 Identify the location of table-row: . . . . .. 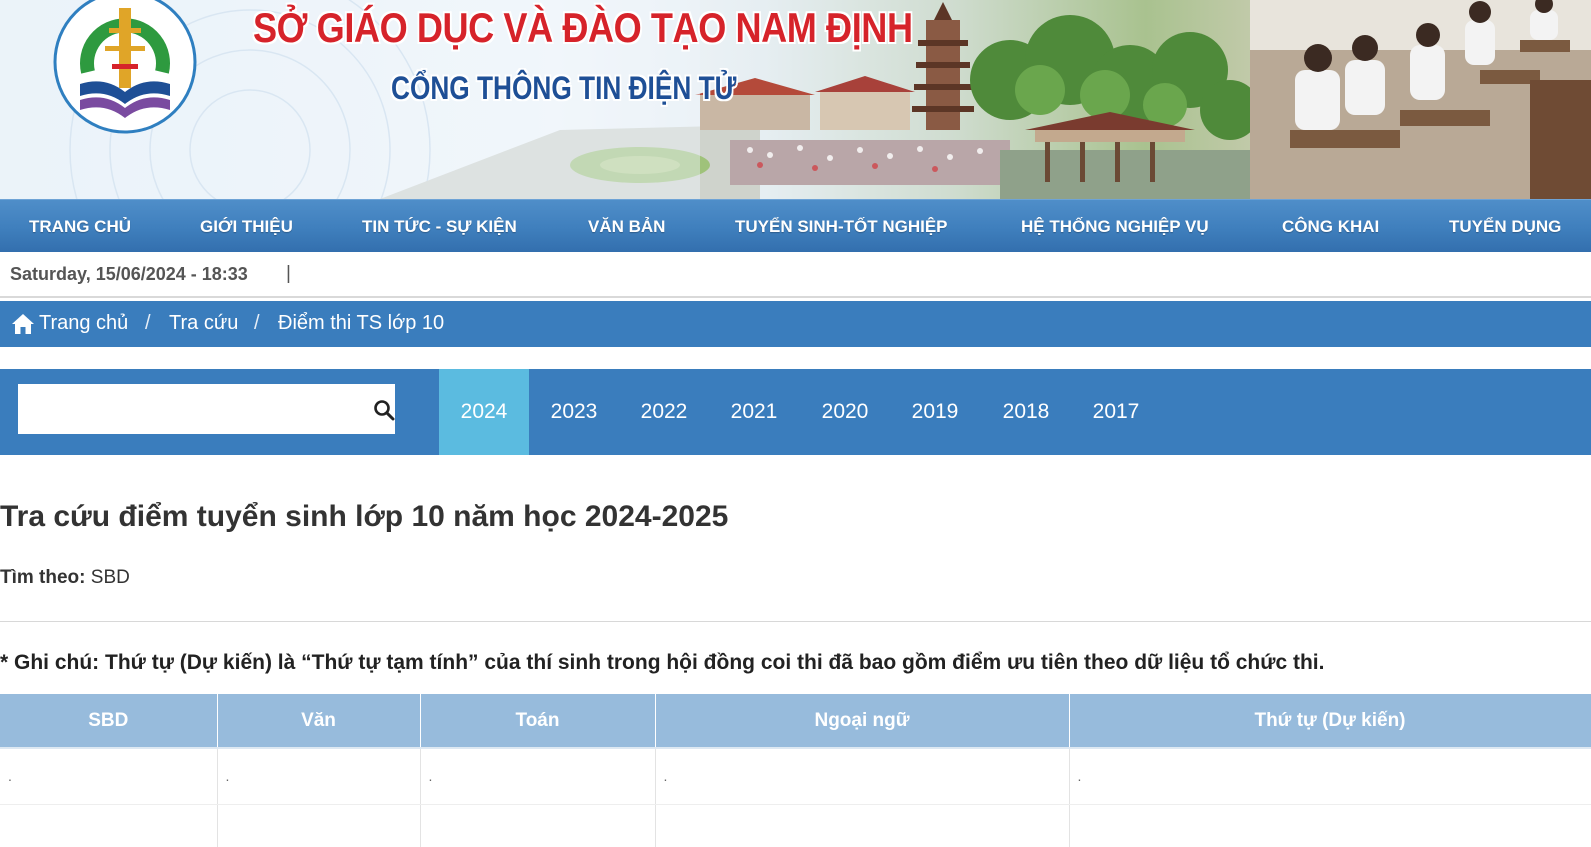
(795, 776).